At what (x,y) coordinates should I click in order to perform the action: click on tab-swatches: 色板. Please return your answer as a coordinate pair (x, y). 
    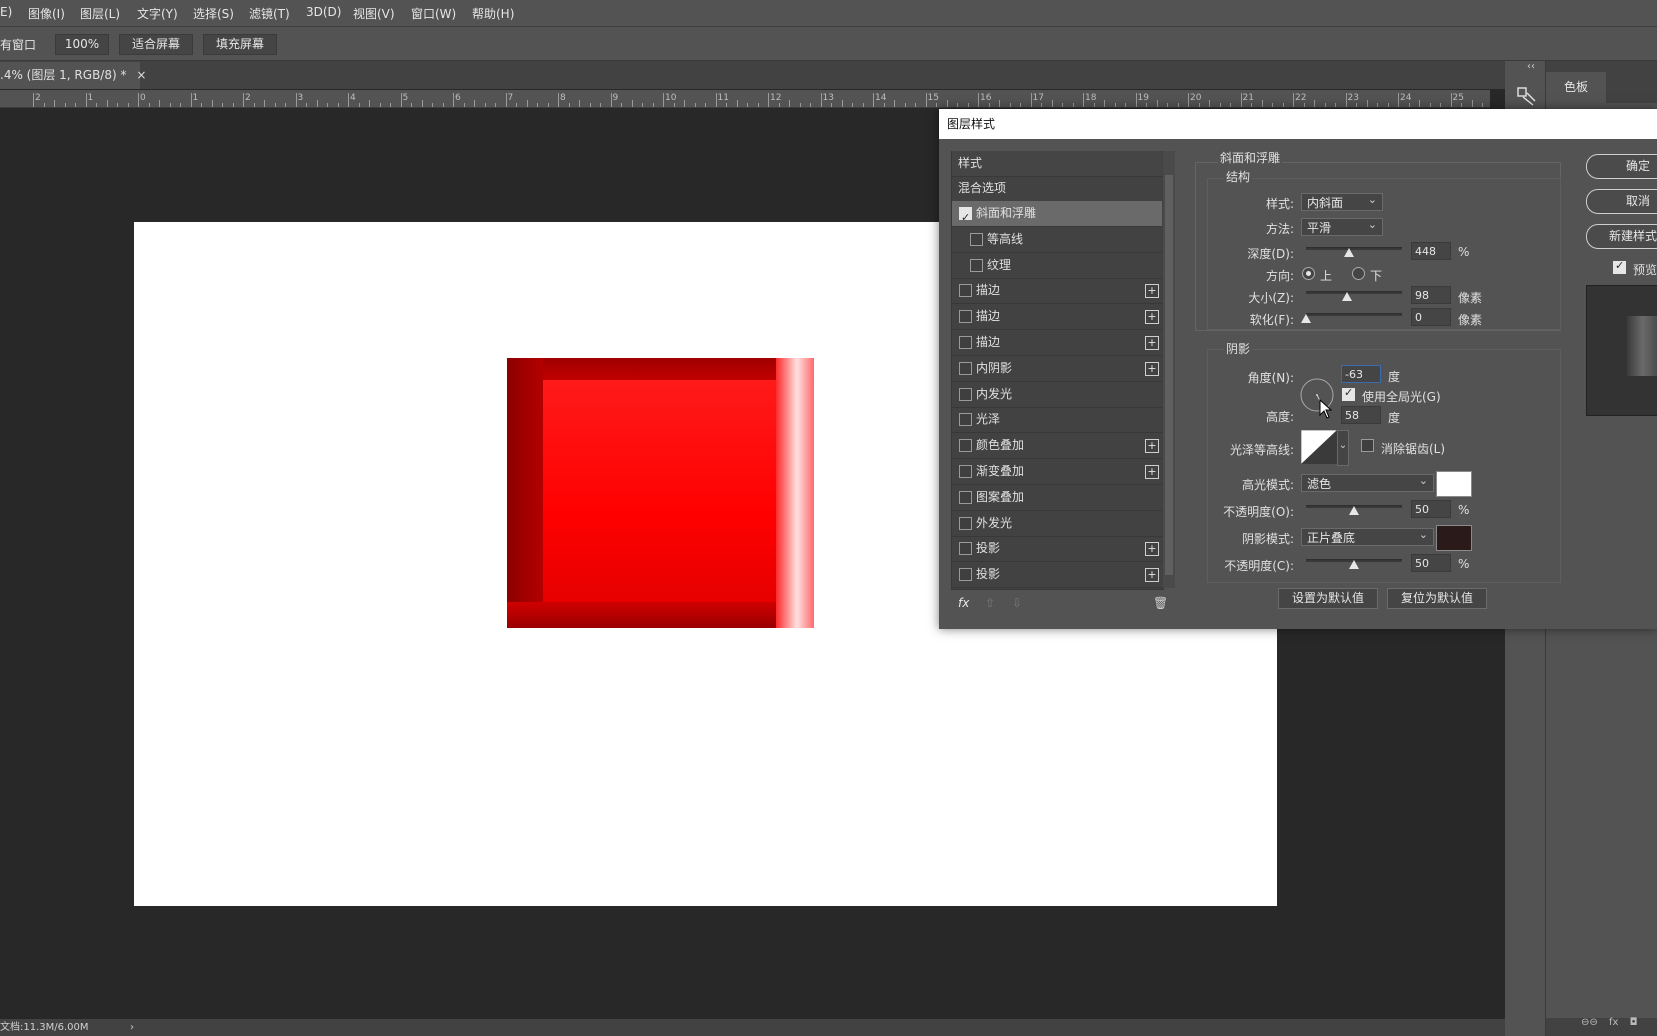
    Looking at the image, I should click on (1576, 87).